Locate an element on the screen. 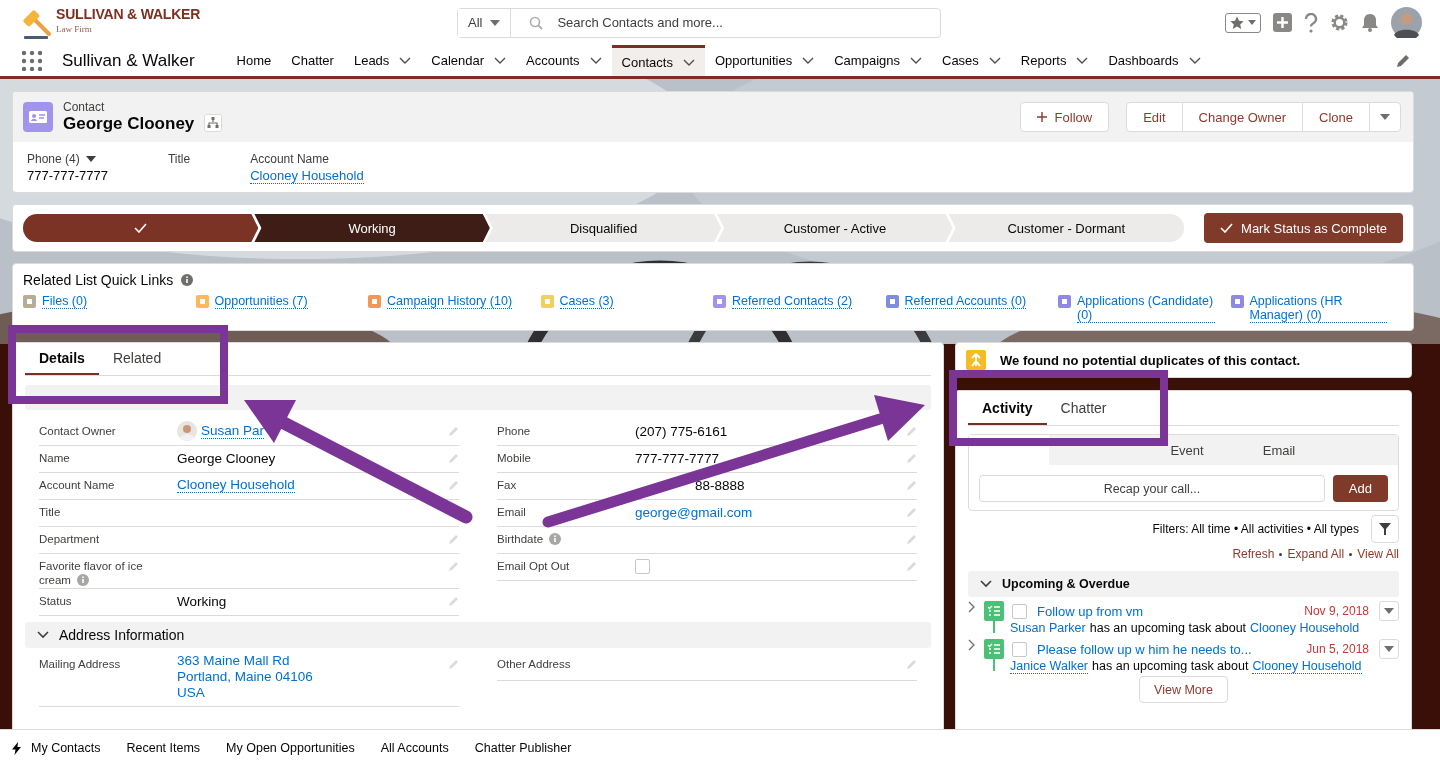 The image size is (1440, 766). action-button: Clone is located at coordinates (1336, 117).